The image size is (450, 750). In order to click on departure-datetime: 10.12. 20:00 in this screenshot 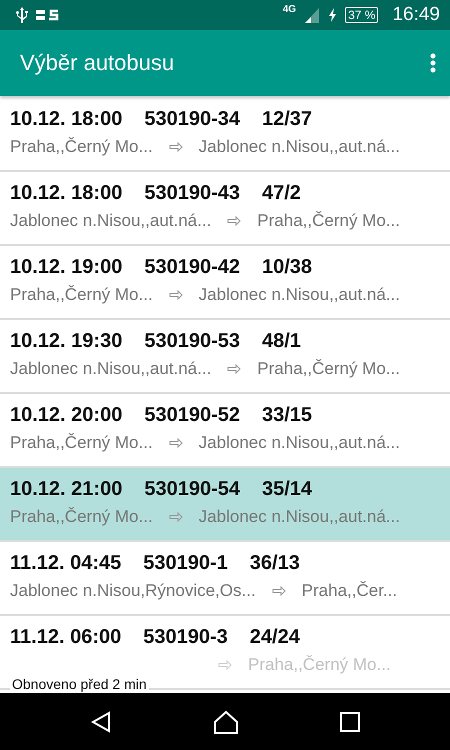, I will do `click(66, 415)`.